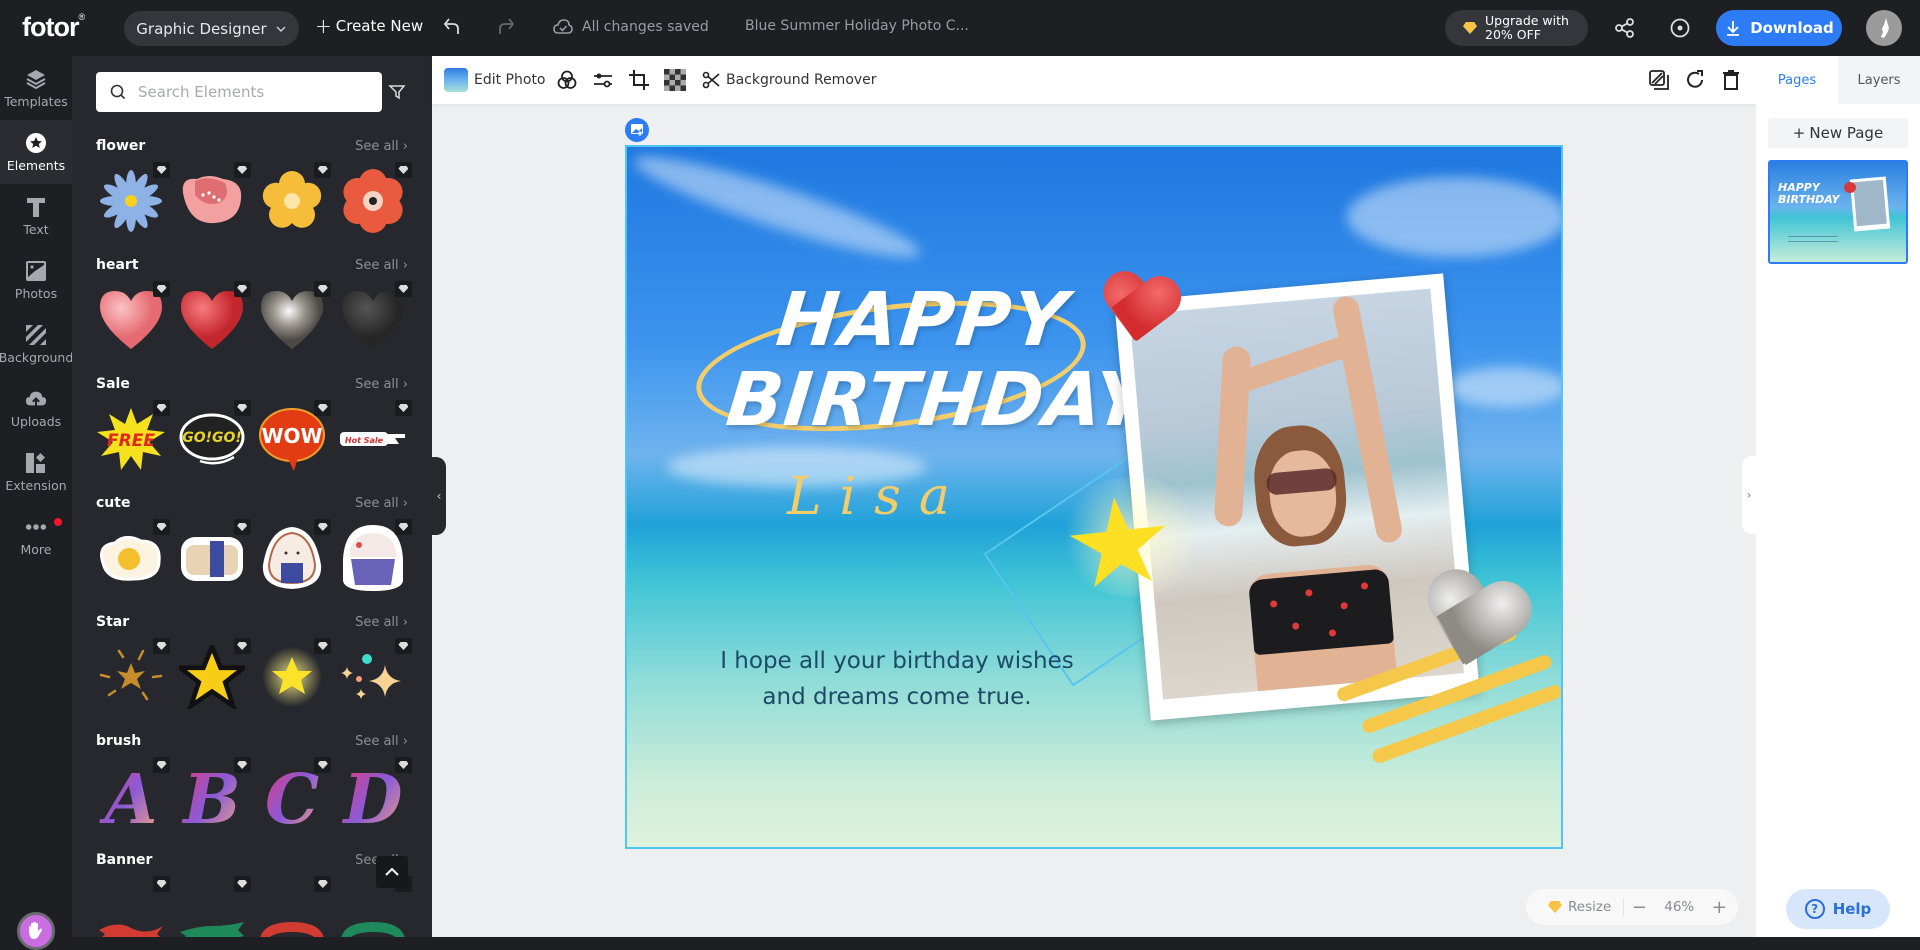 The height and width of the screenshot is (950, 1920). Describe the element at coordinates (36, 88) in the screenshot. I see `nav-templates: Templates` at that location.